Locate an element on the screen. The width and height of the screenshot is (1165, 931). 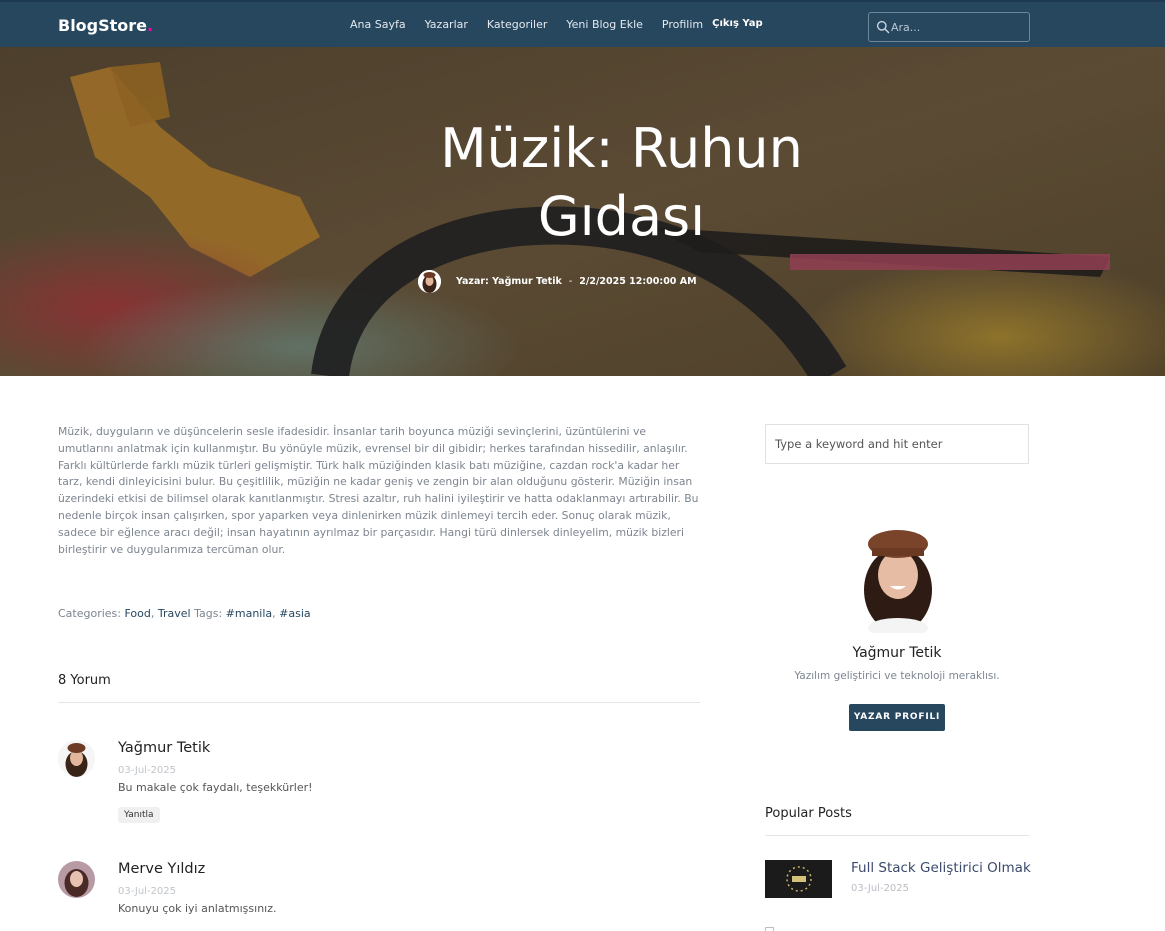
nav-link-categories: Kategoriler is located at coordinates (517, 24).